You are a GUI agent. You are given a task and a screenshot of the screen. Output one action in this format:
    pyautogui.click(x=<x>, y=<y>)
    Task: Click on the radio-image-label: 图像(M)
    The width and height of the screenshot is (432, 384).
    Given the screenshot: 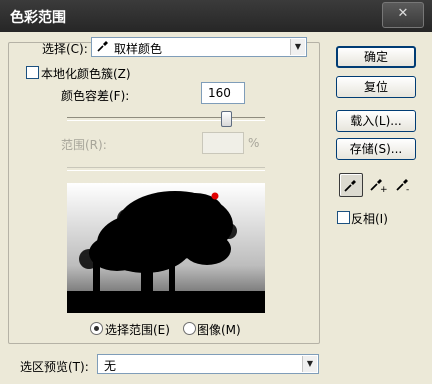 What is the action you would take?
    pyautogui.click(x=219, y=330)
    